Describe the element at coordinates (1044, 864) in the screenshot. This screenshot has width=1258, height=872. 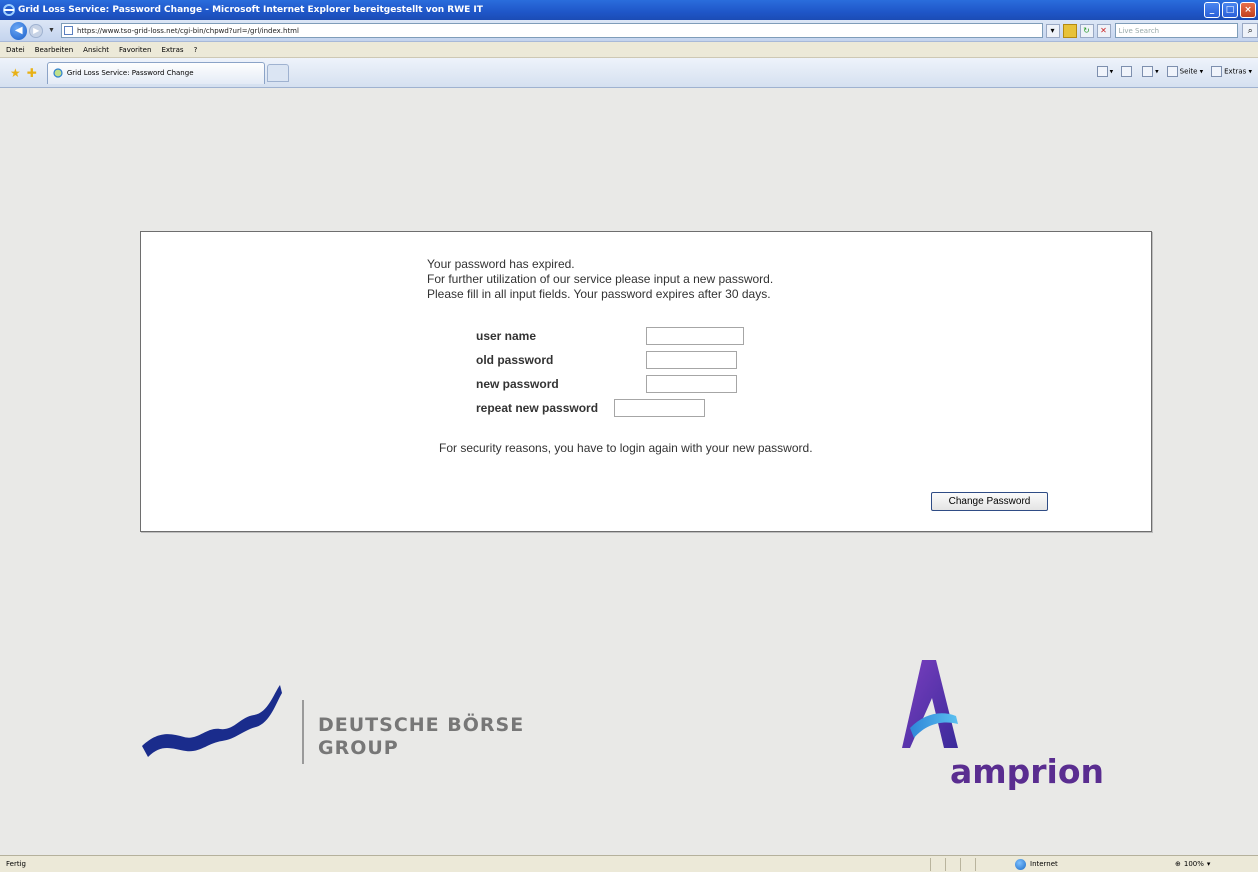
I see `zone-label: Internet` at that location.